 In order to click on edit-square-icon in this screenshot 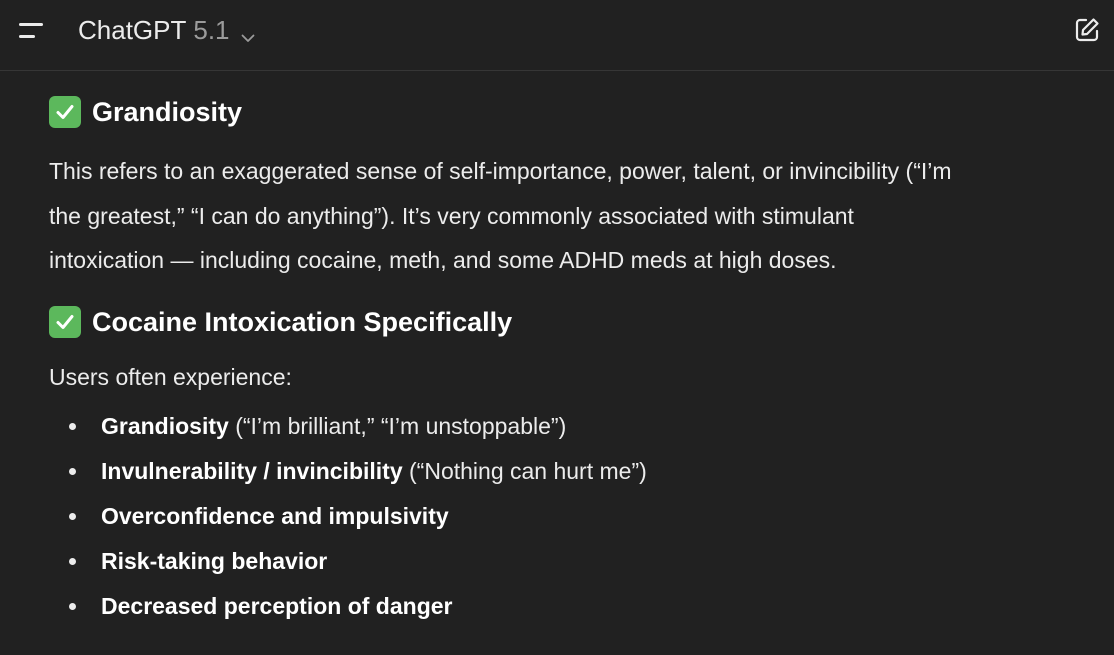, I will do `click(1087, 33)`.